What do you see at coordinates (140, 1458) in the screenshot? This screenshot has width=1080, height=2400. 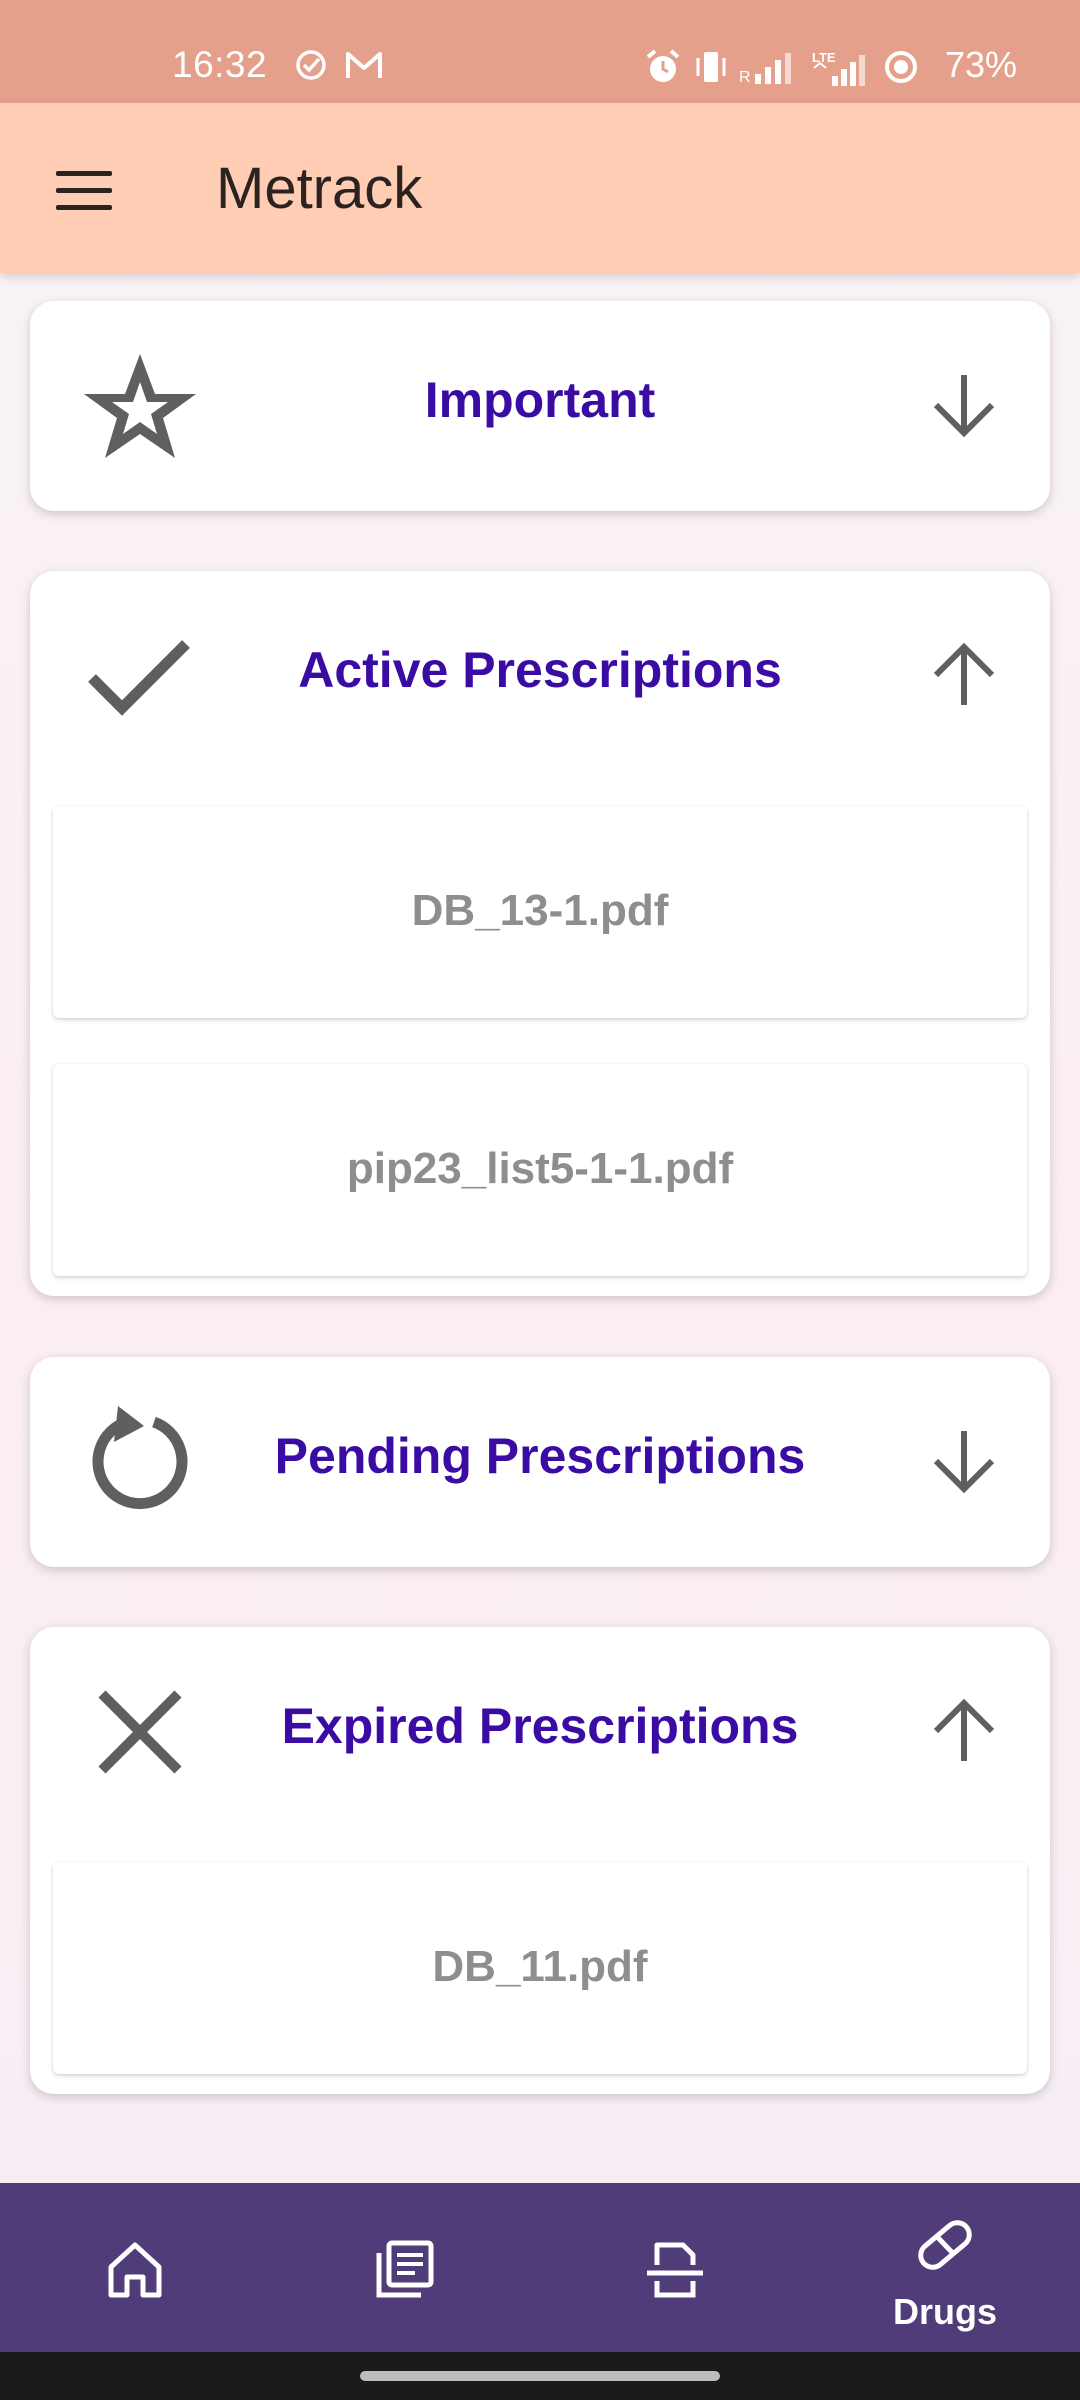 I see `refresh-icon` at bounding box center [140, 1458].